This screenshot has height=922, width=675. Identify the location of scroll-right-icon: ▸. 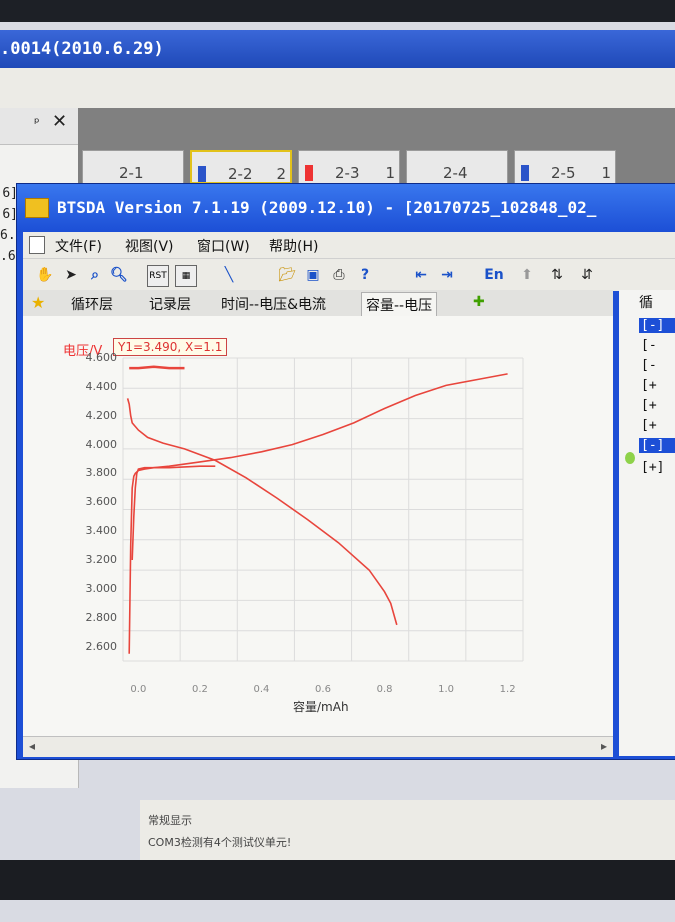
(604, 746).